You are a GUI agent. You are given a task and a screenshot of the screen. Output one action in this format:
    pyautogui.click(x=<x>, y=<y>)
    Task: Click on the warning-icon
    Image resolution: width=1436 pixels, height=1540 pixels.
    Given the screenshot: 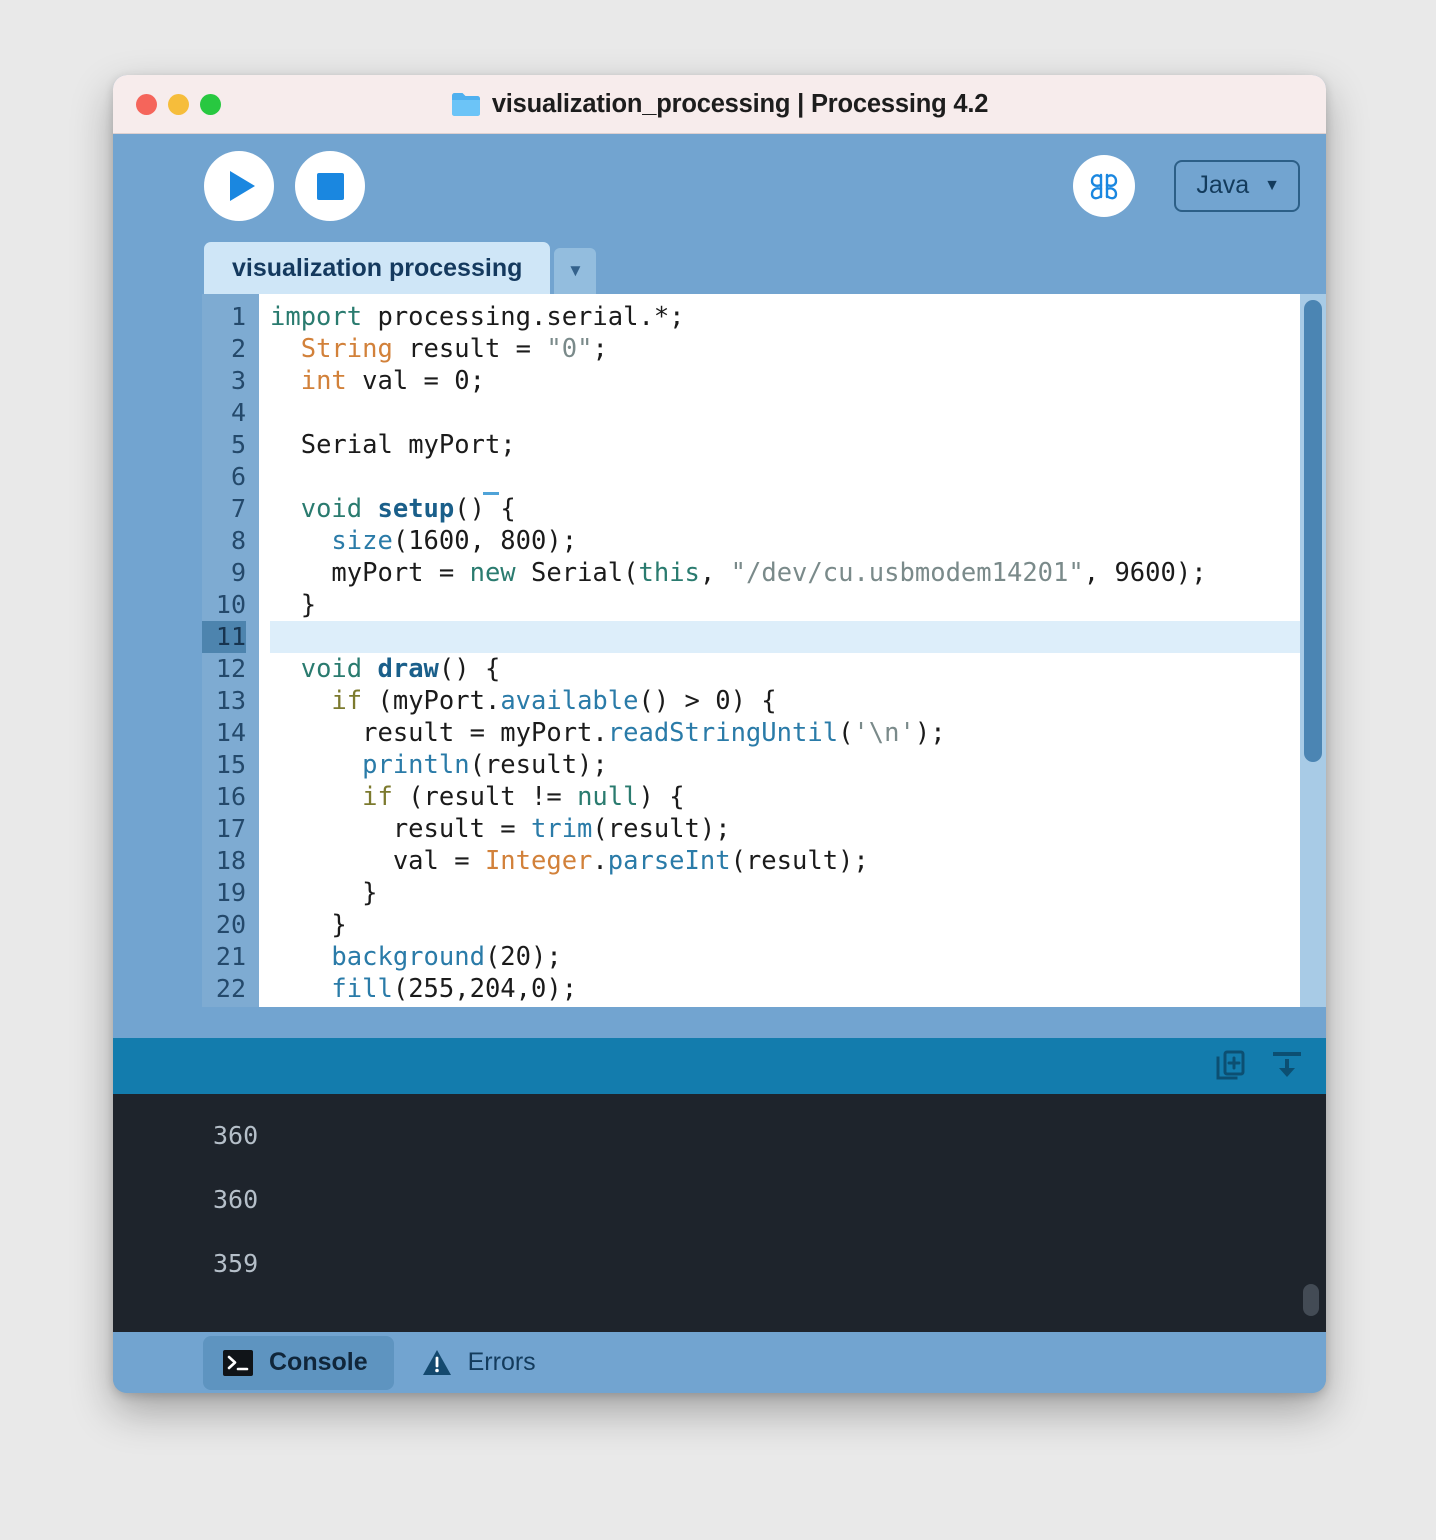 What is the action you would take?
    pyautogui.click(x=436, y=1362)
    